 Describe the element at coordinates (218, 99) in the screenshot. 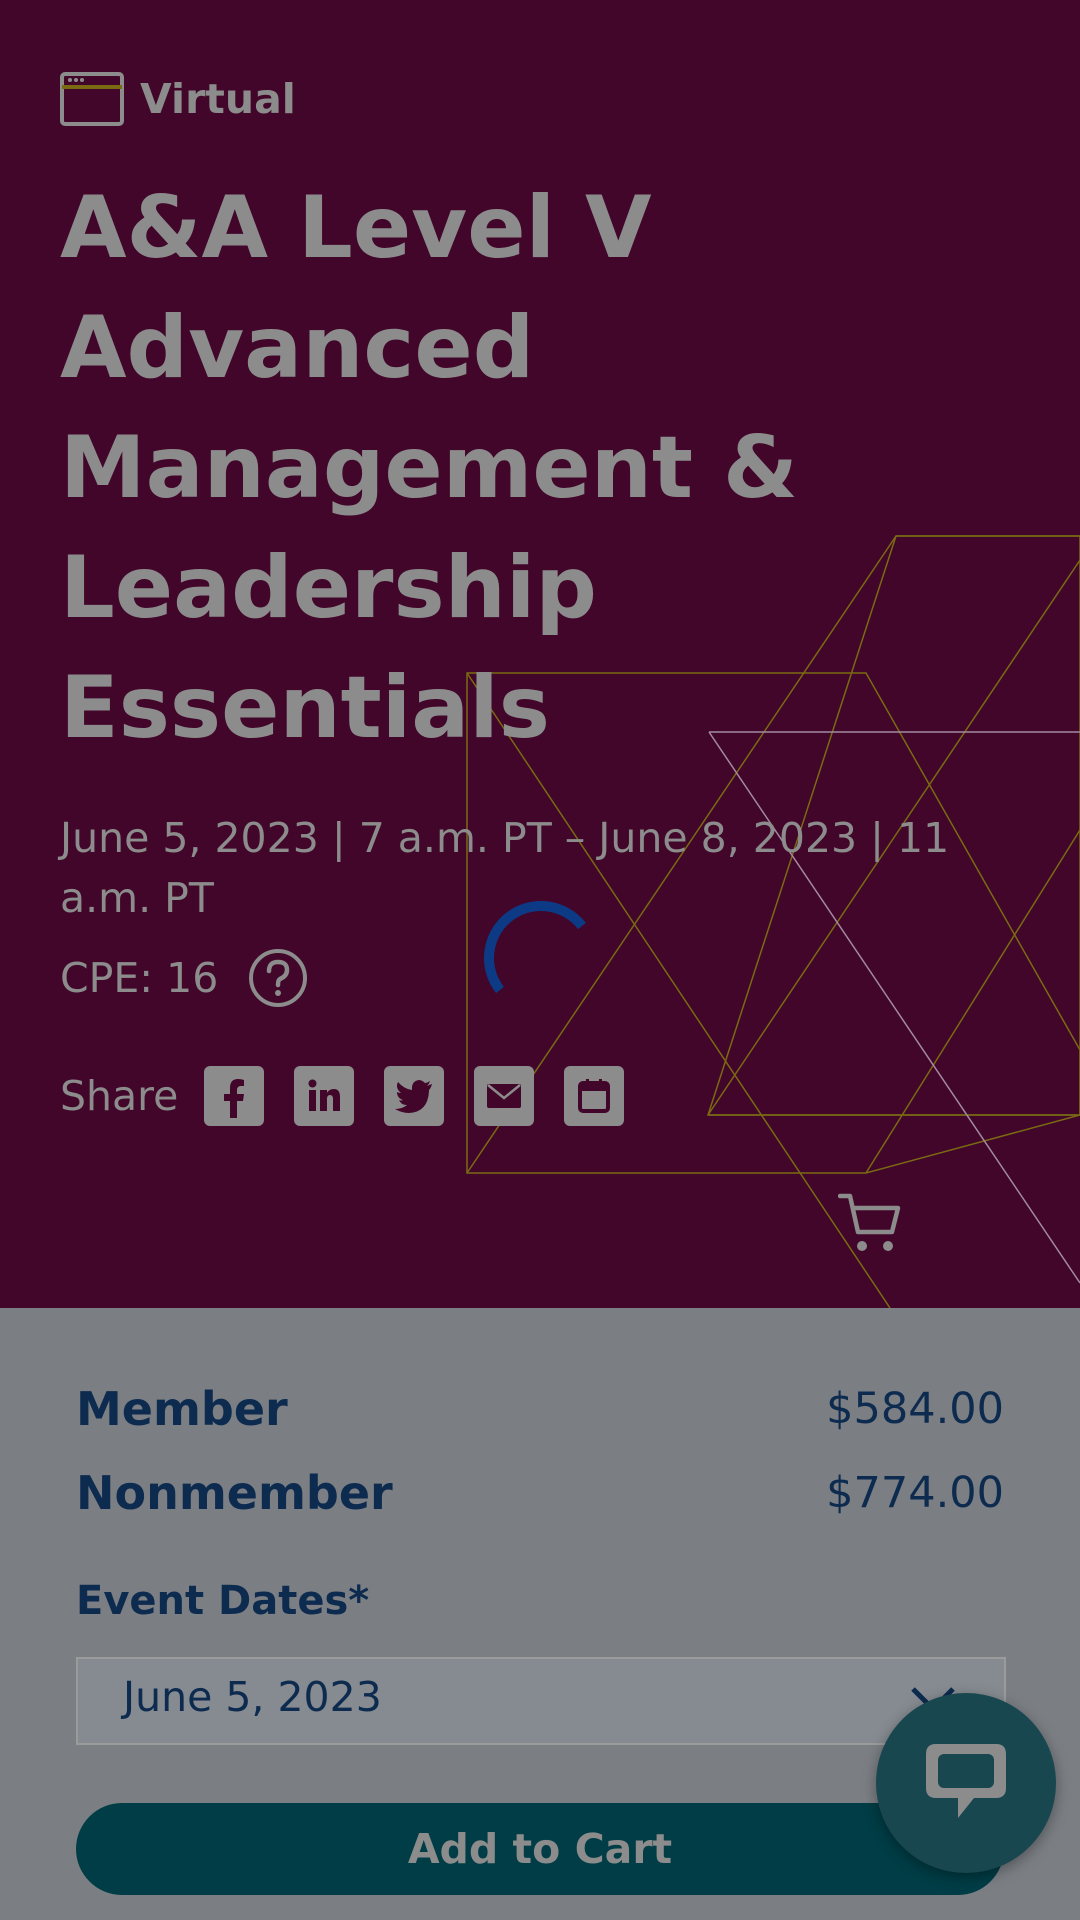

I see `format-label: Virtual` at that location.